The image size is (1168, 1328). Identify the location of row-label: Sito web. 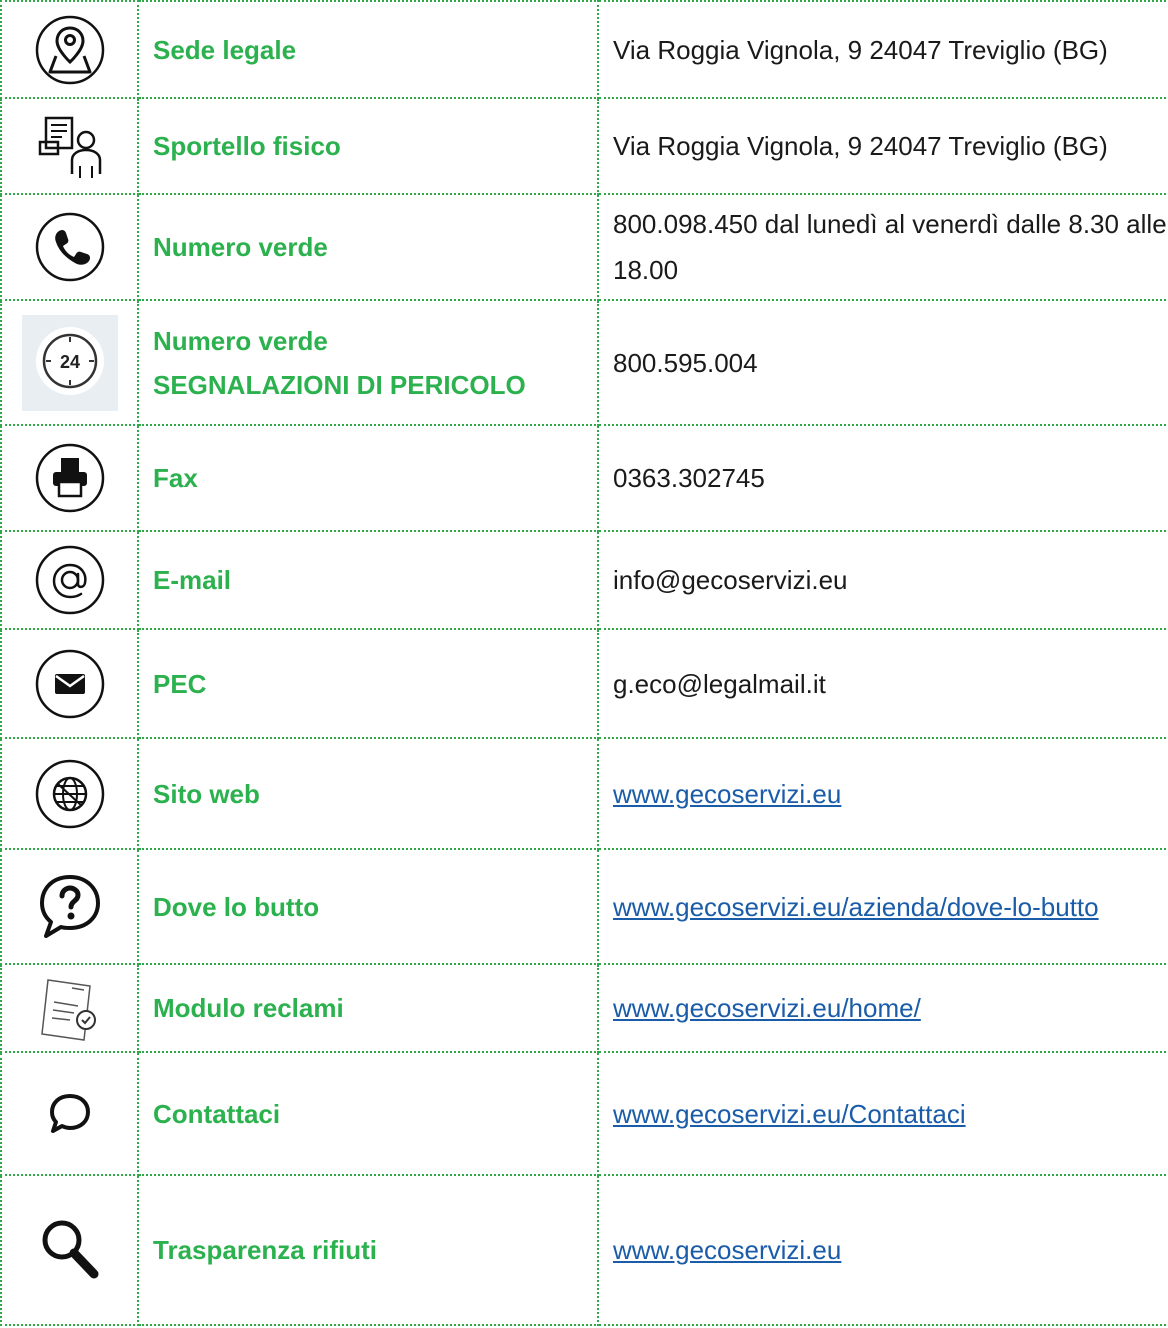
(368, 793).